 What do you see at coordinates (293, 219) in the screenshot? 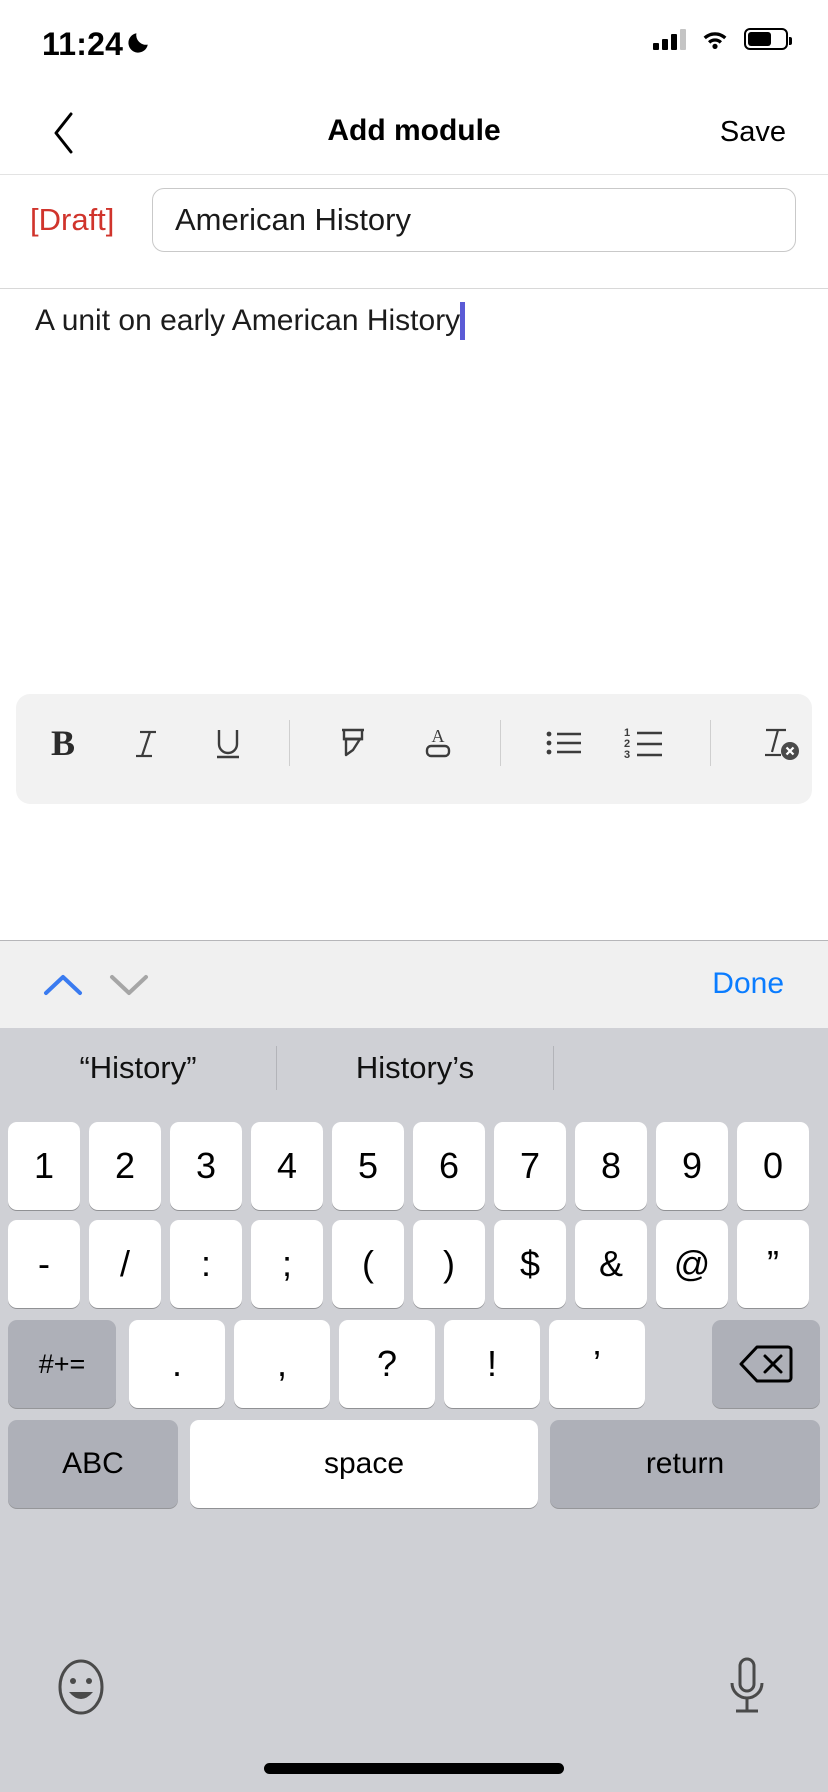
I see `module-title-value: American History` at bounding box center [293, 219].